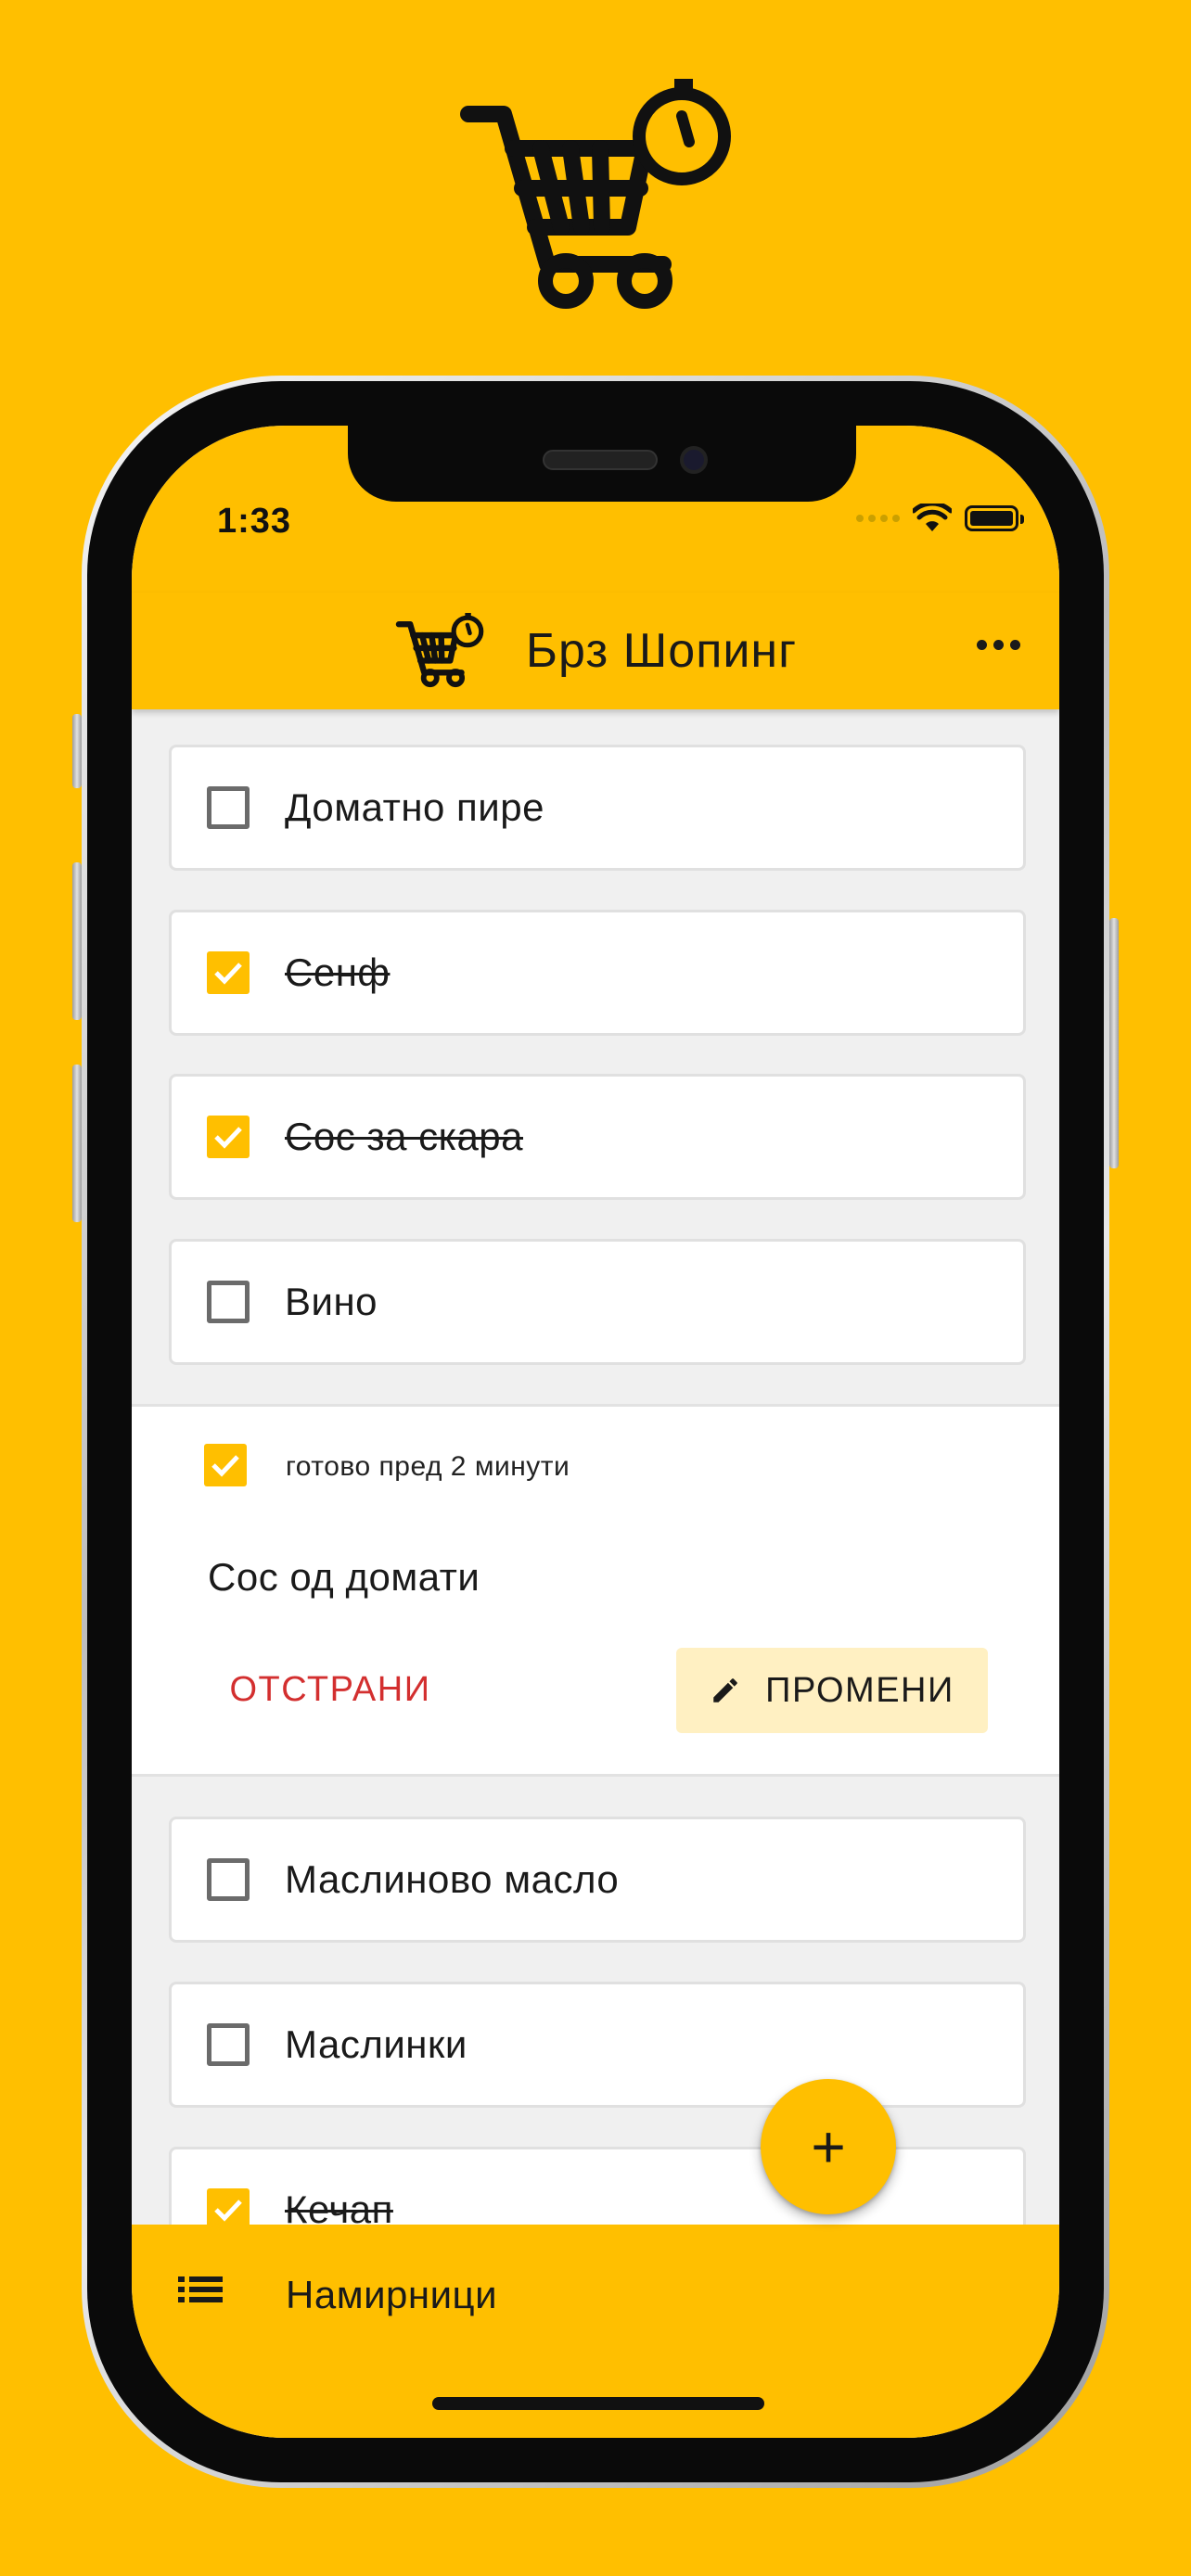 The height and width of the screenshot is (2576, 1191). What do you see at coordinates (330, 1689) in the screenshot?
I see `remove-button: ОТСТРАНИ` at bounding box center [330, 1689].